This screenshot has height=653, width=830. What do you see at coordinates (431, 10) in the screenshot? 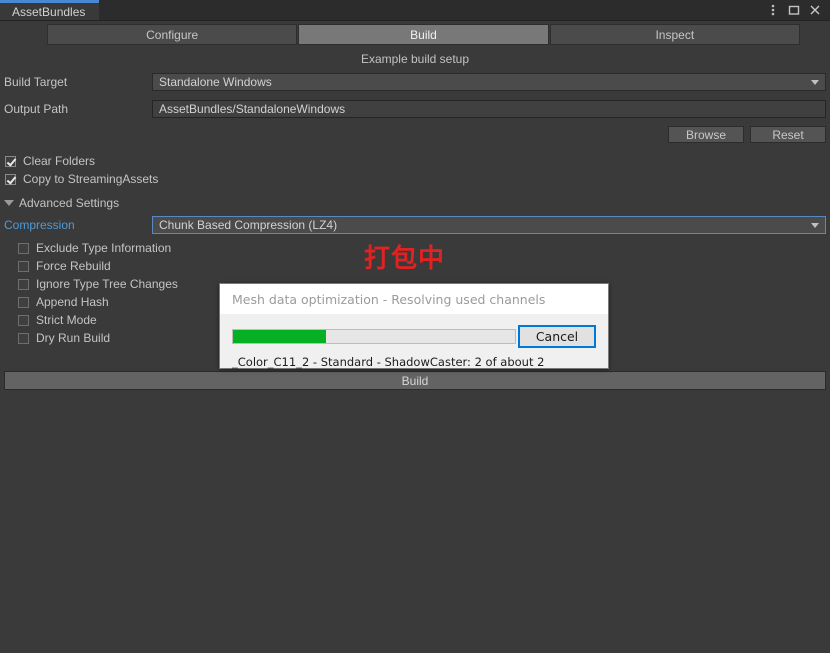
I see `tabstrip-spacer` at bounding box center [431, 10].